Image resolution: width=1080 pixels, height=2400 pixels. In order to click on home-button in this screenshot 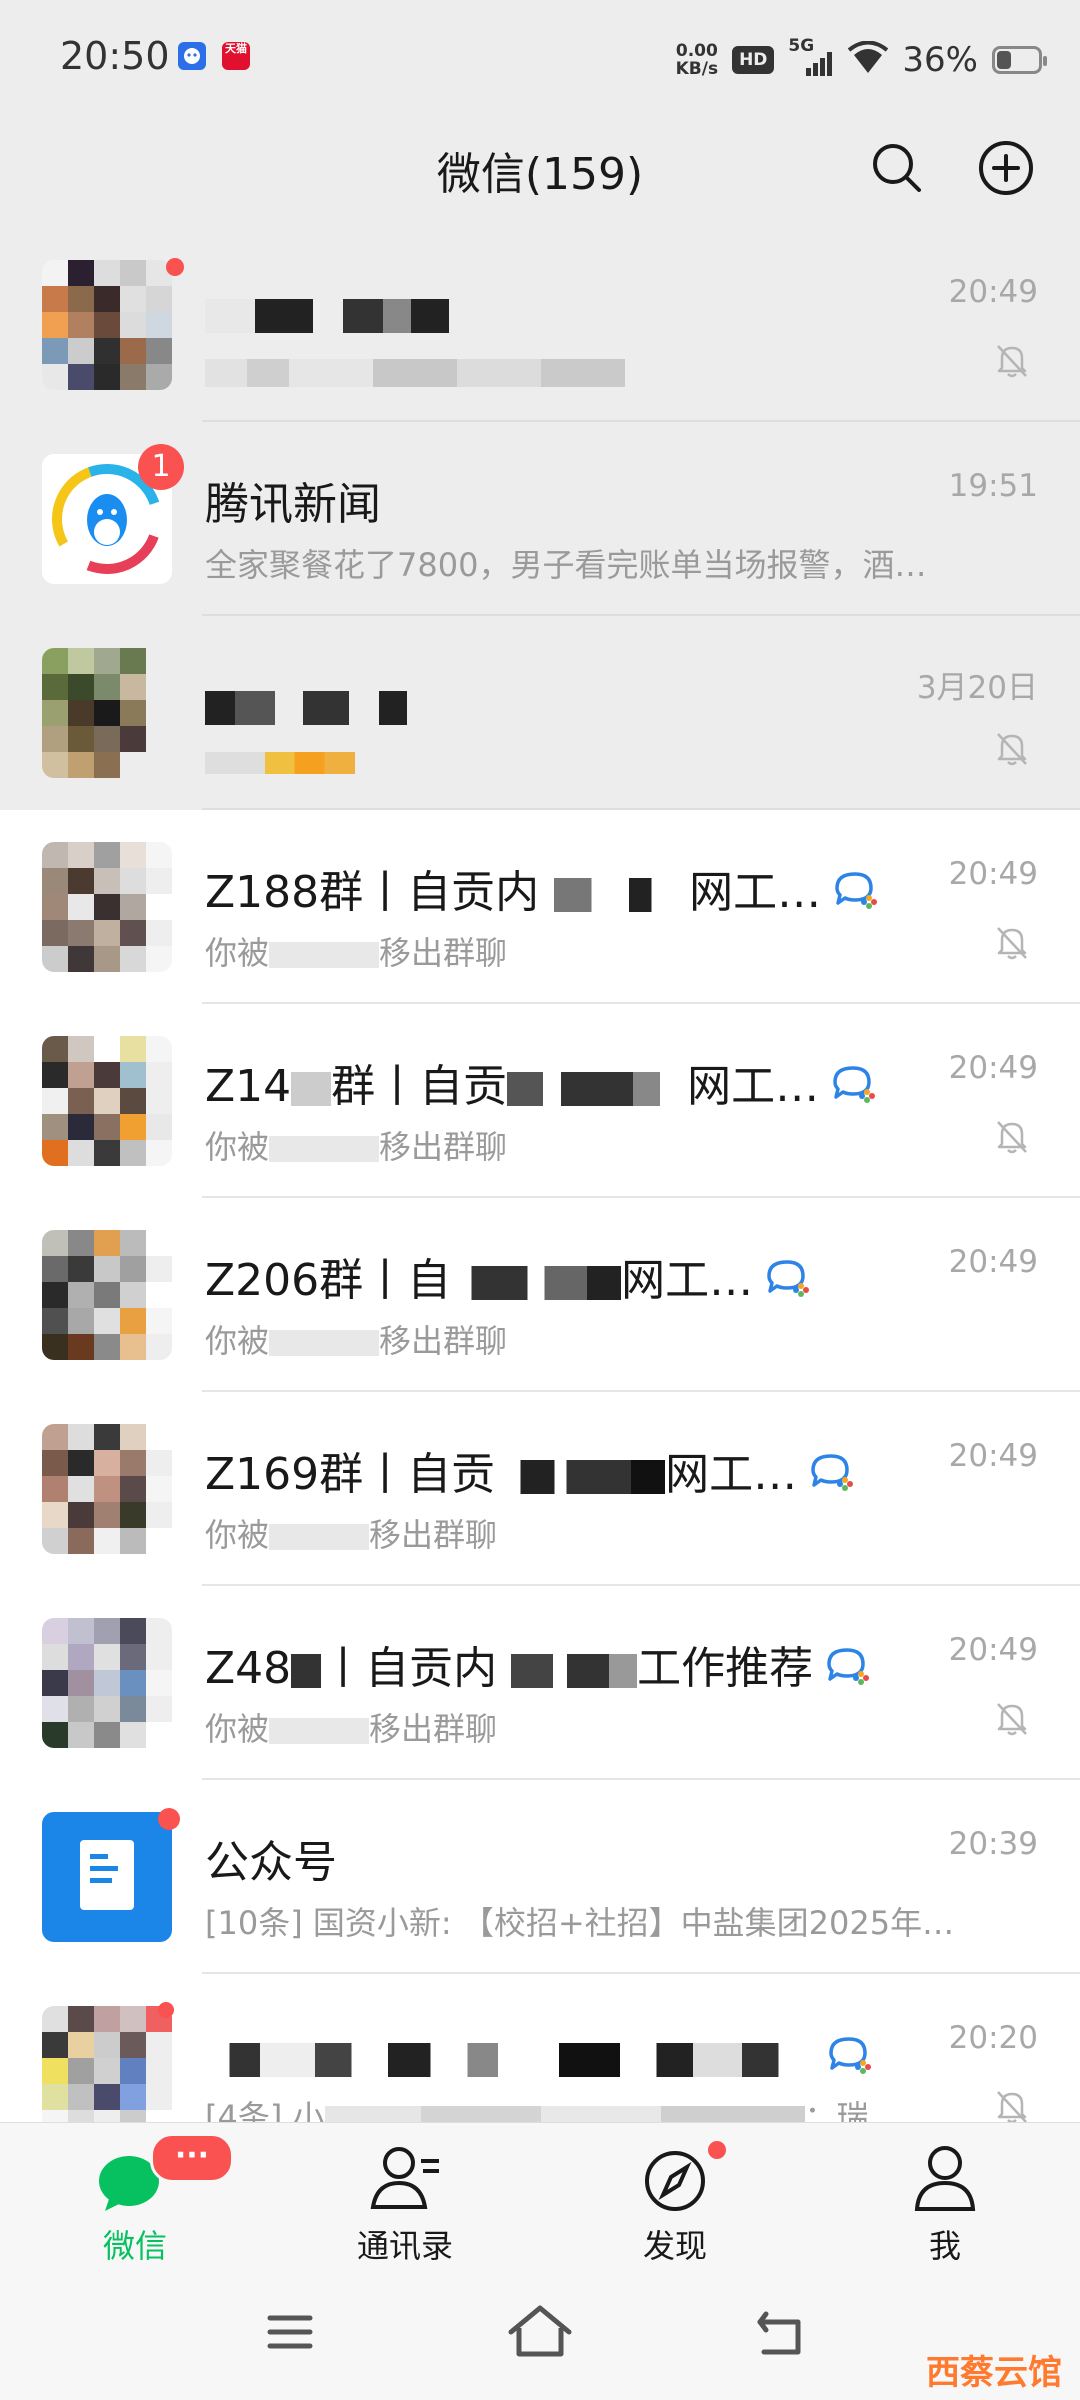, I will do `click(545, 2337)`.